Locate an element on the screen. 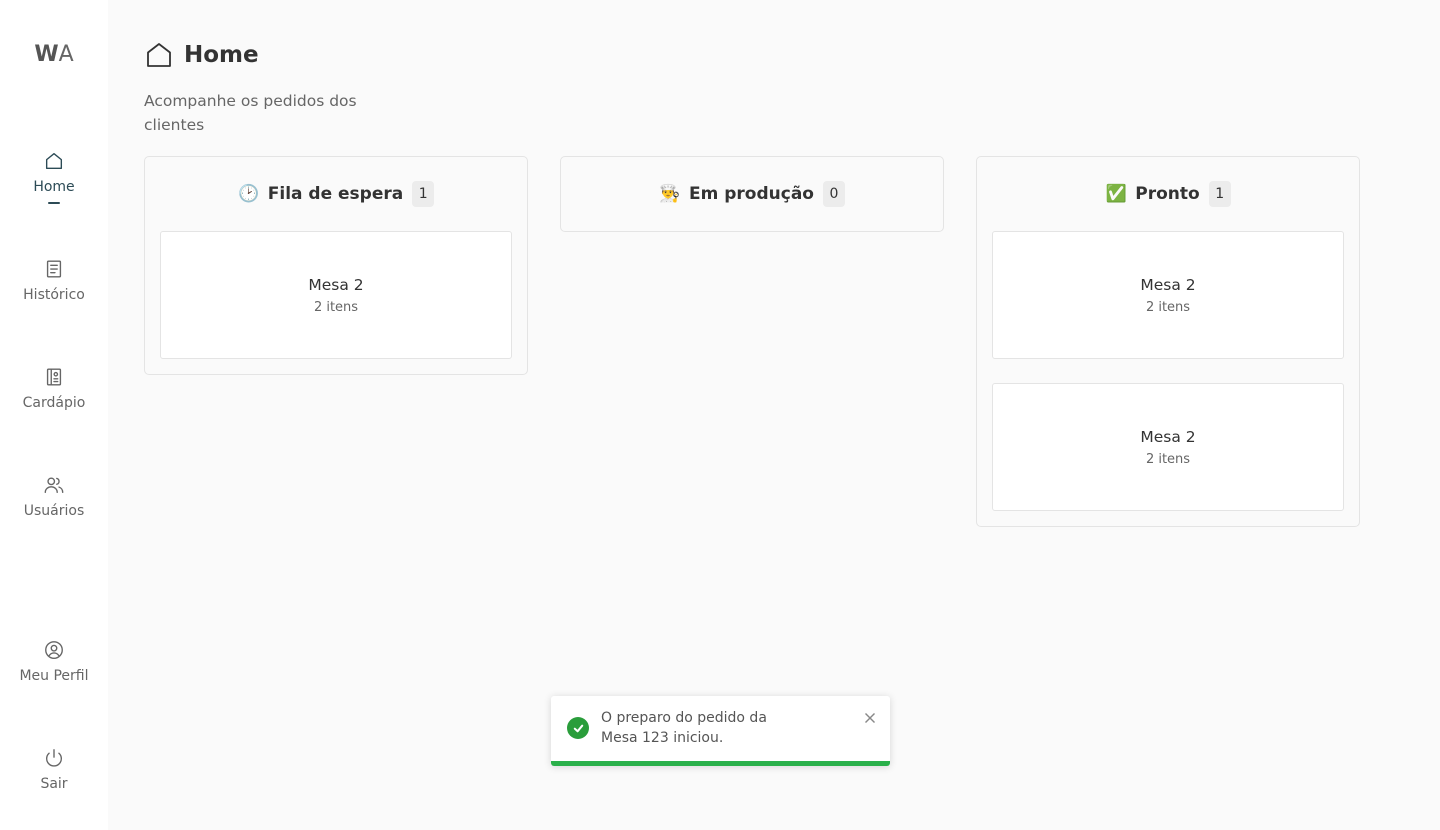 This screenshot has height=830, width=1440. toast-progress-bar is located at coordinates (720, 763).